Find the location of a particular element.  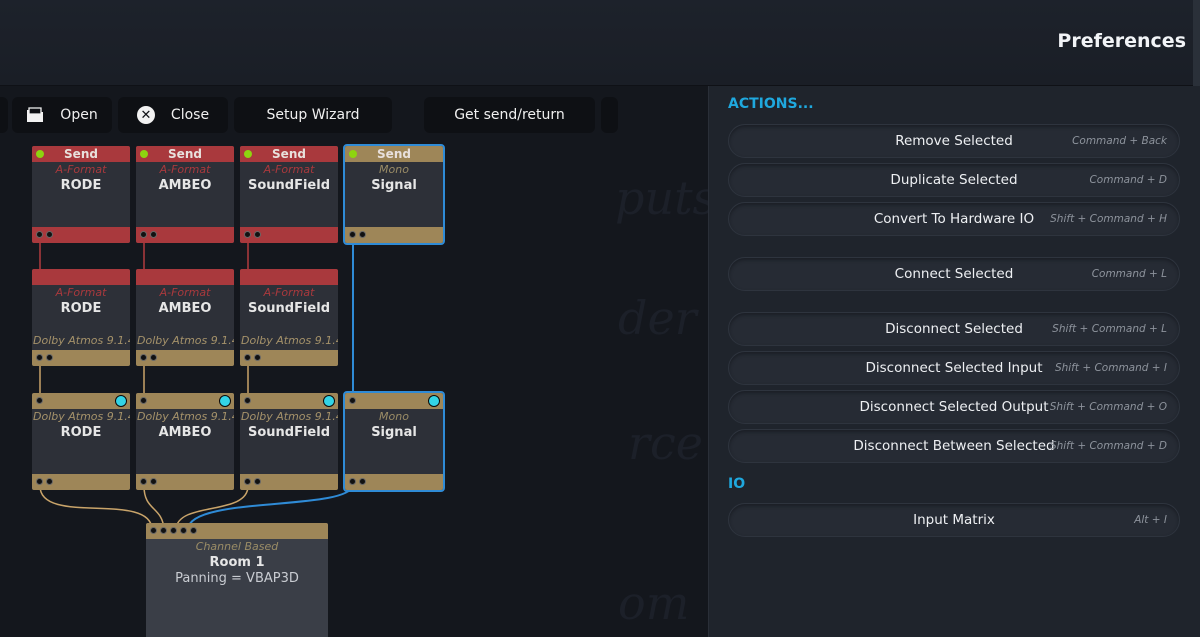

io-heading: IO is located at coordinates (737, 484).